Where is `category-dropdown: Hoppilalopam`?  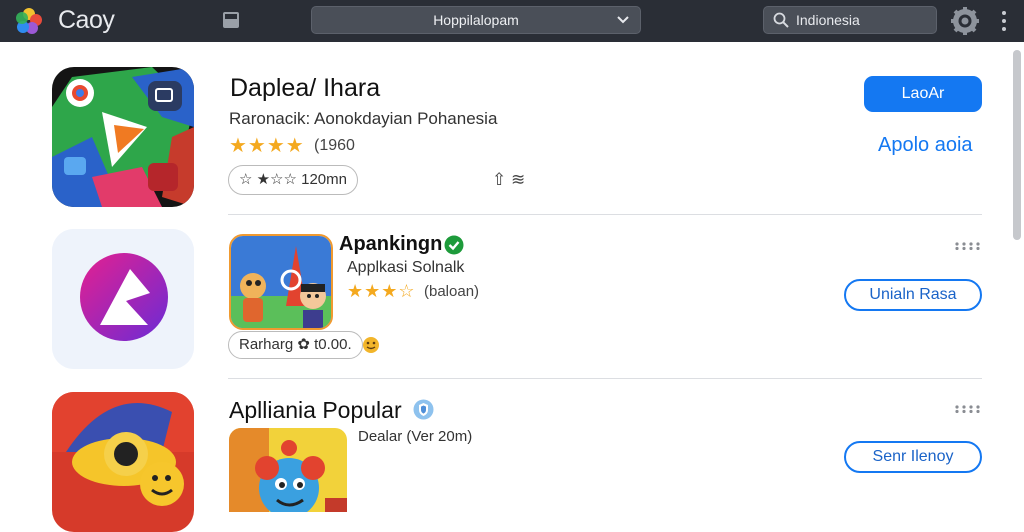 category-dropdown: Hoppilalopam is located at coordinates (476, 20).